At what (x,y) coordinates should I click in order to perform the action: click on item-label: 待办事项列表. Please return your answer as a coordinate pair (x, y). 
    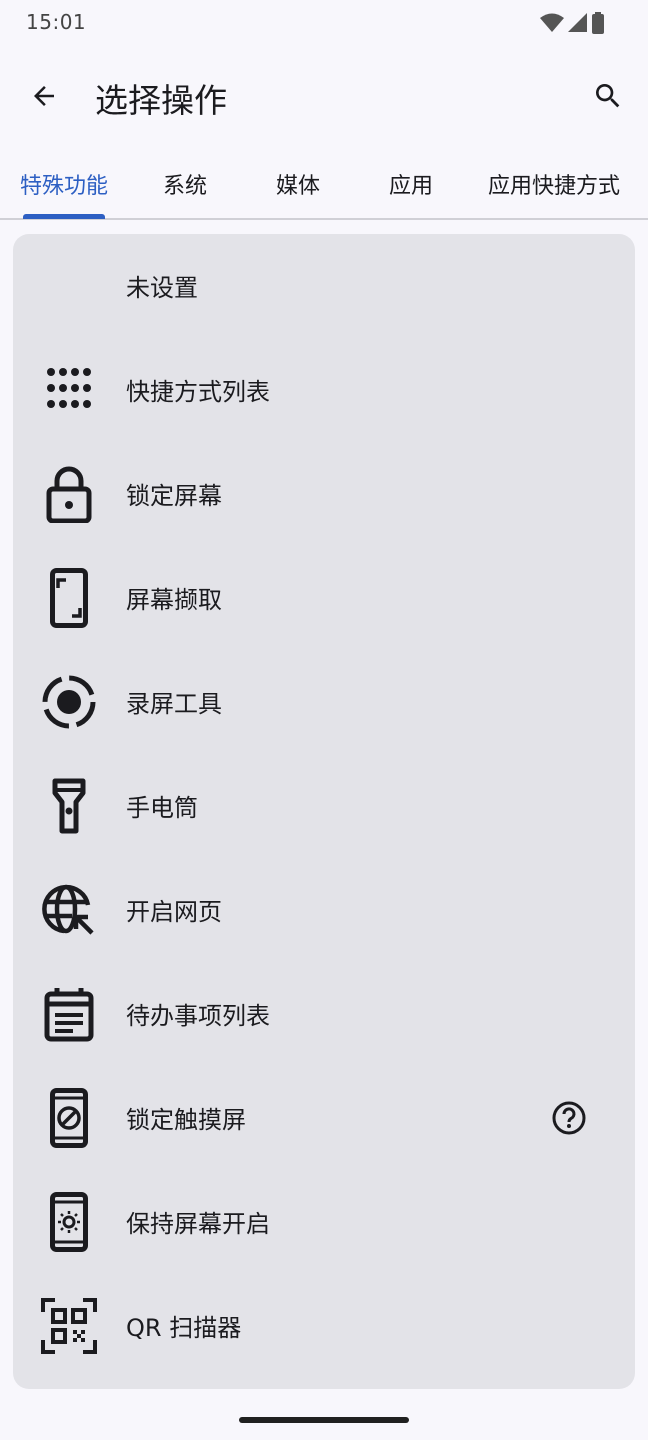
    Looking at the image, I should click on (198, 1016).